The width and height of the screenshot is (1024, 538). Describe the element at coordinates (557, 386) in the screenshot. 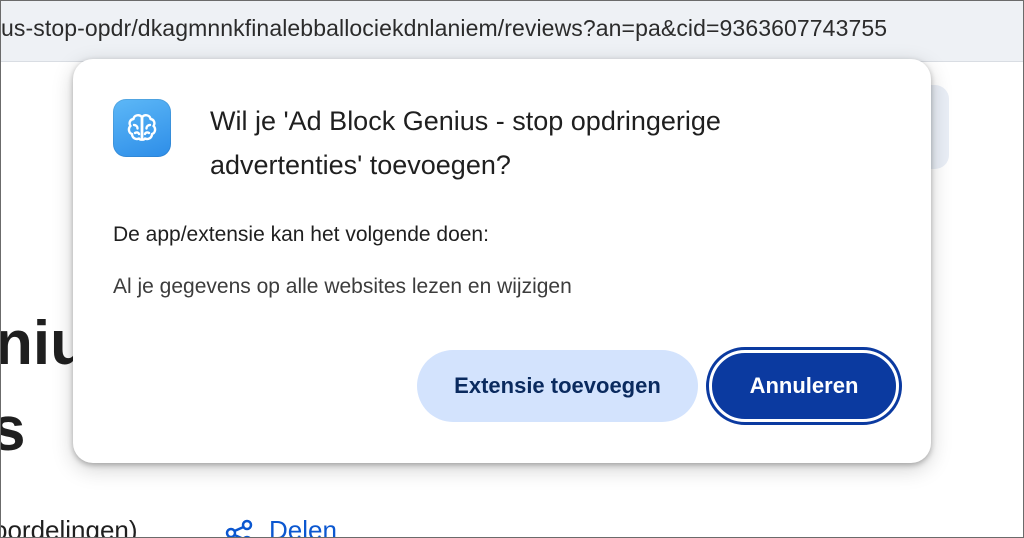

I see `add-extension-button: Extensie toevoegen` at that location.